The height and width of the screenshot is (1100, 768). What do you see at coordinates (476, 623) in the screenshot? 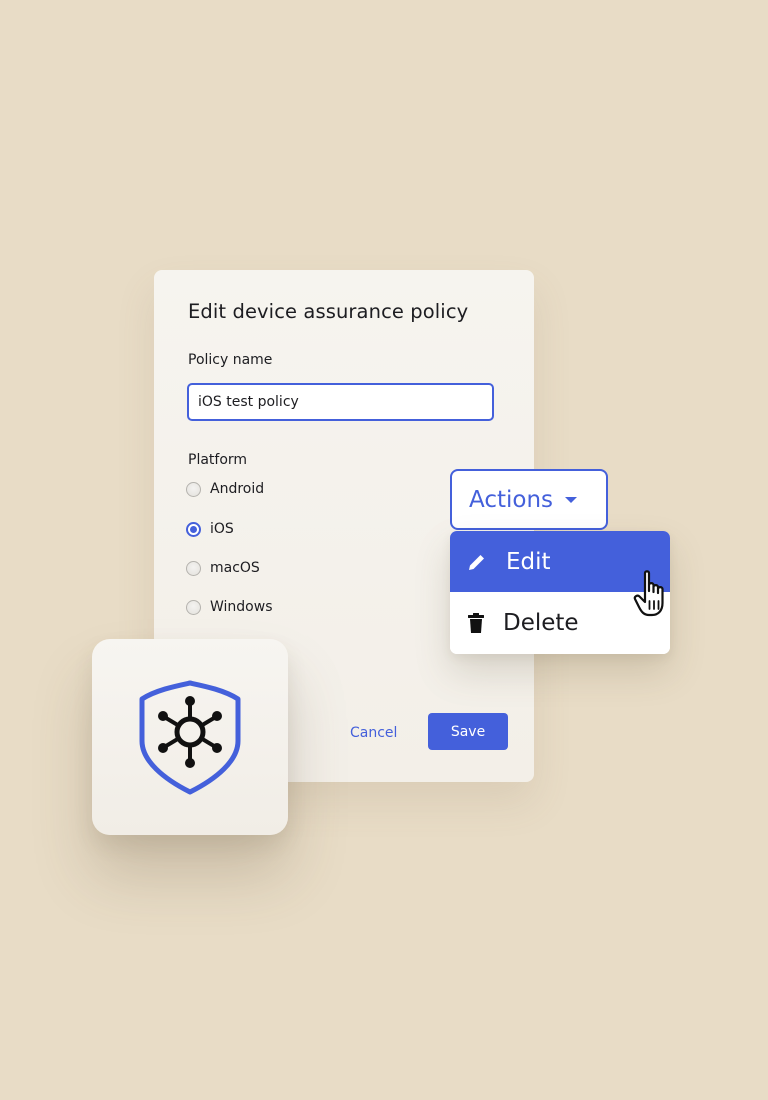
I see `trash-icon` at bounding box center [476, 623].